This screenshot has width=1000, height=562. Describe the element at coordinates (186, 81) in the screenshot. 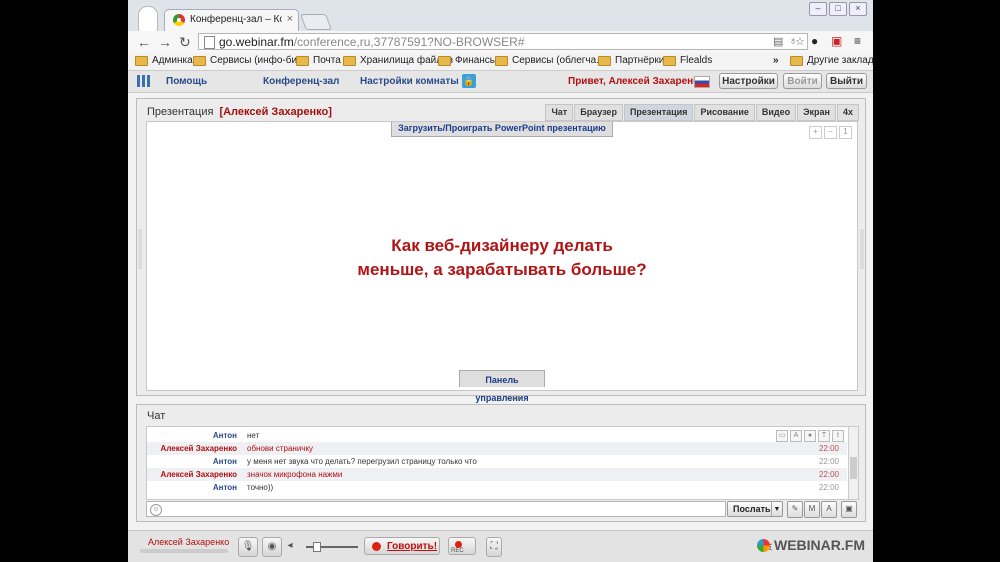

I see `menu-help: Помощь` at that location.